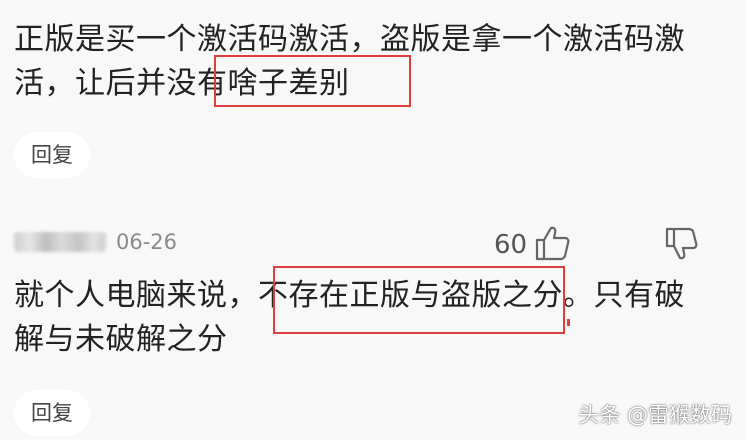 This screenshot has width=746, height=440. Describe the element at coordinates (553, 243) in the screenshot. I see `thumbs-up-icon` at that location.